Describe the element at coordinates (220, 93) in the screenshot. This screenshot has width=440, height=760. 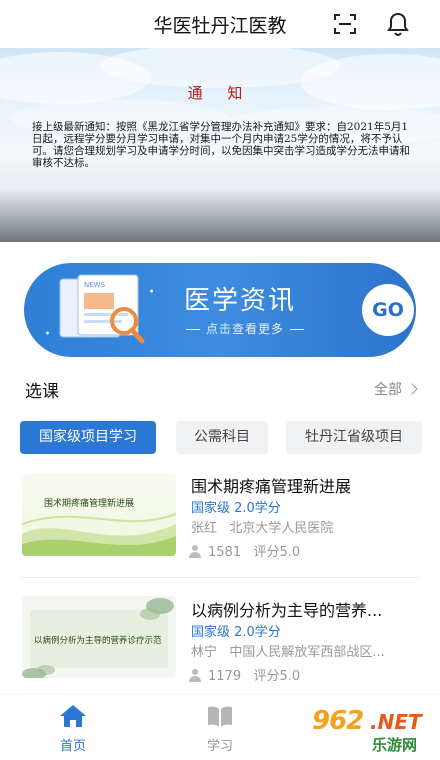
I see `notice-title: 通 知` at that location.